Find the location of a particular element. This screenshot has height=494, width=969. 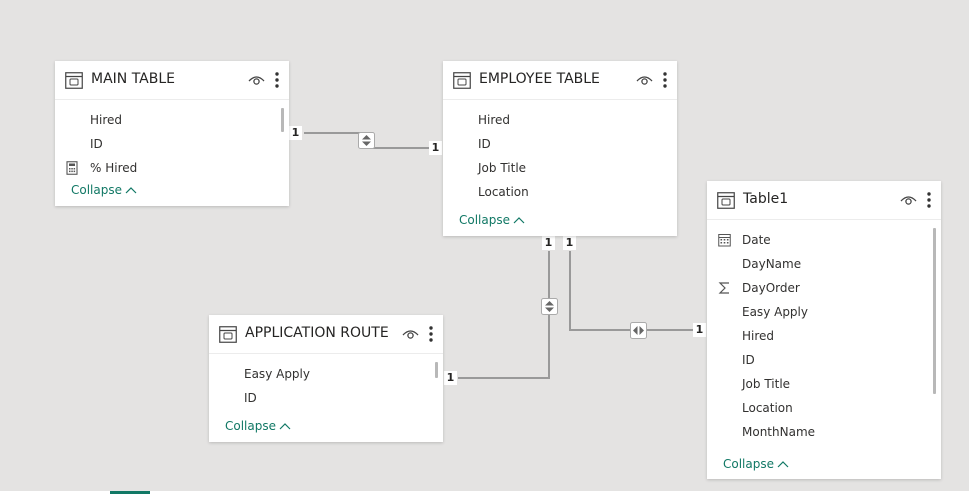

table-card-header: APPLICATION ROUTE is located at coordinates (326, 334).